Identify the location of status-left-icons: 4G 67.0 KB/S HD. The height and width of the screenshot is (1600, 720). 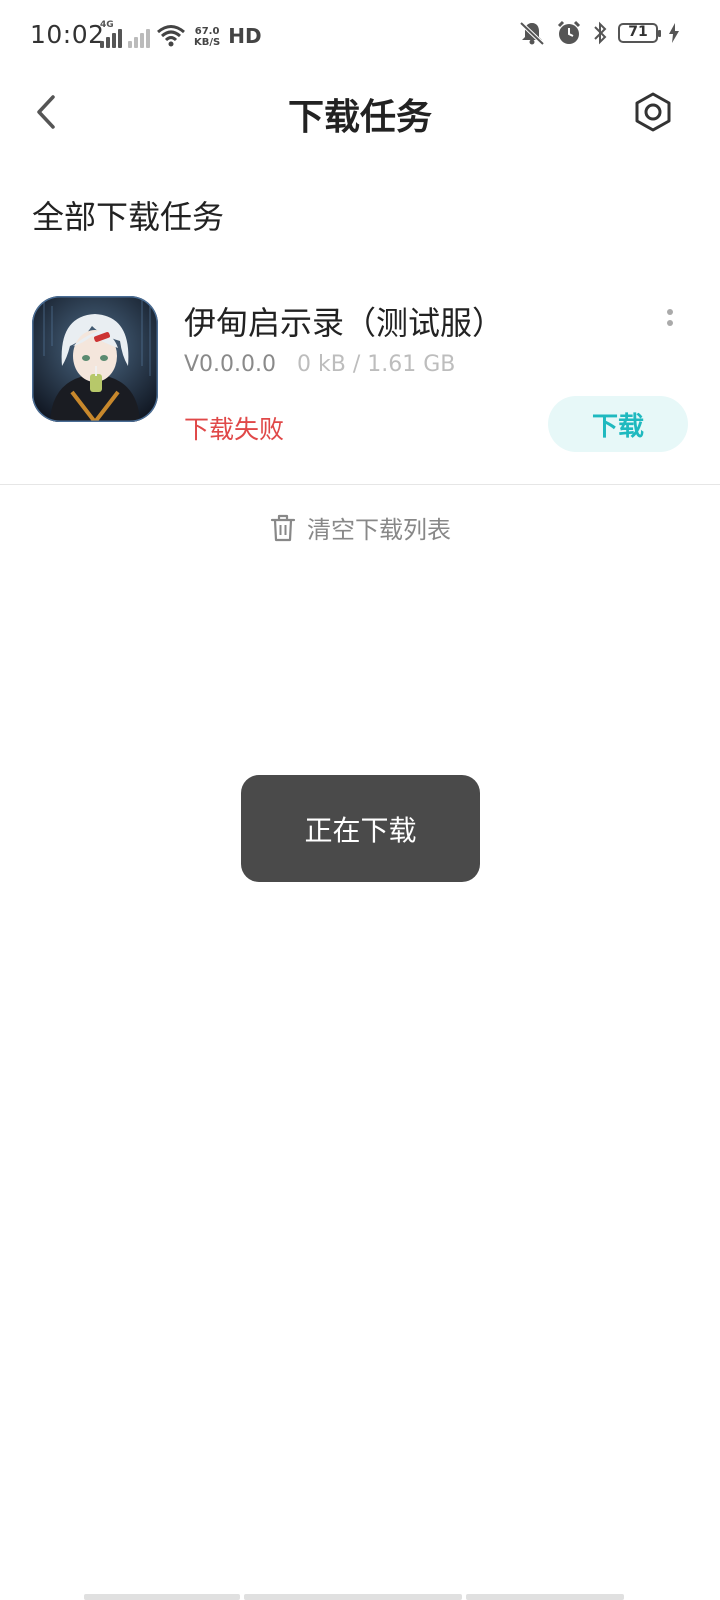
(181, 34).